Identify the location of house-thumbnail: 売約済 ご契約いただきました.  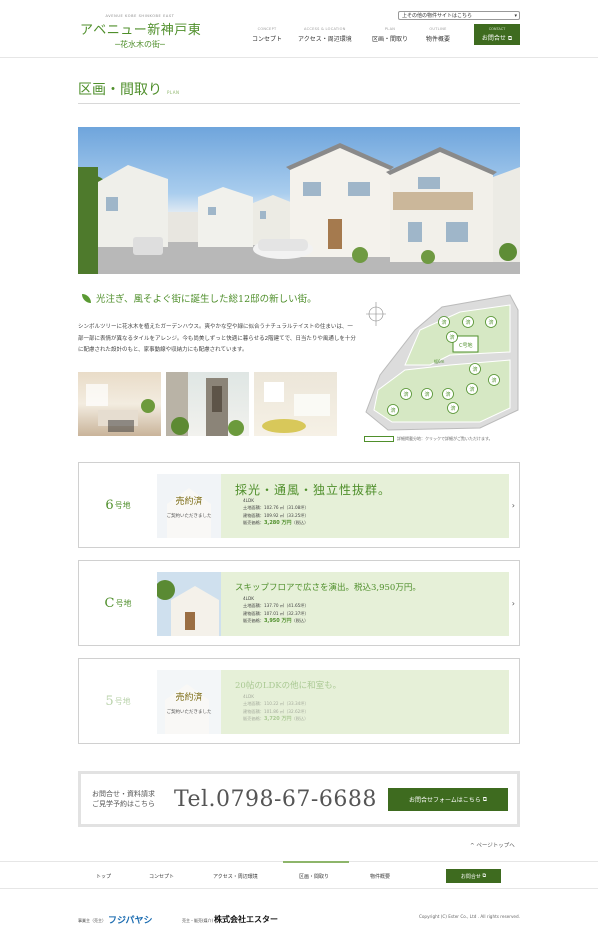
(189, 506).